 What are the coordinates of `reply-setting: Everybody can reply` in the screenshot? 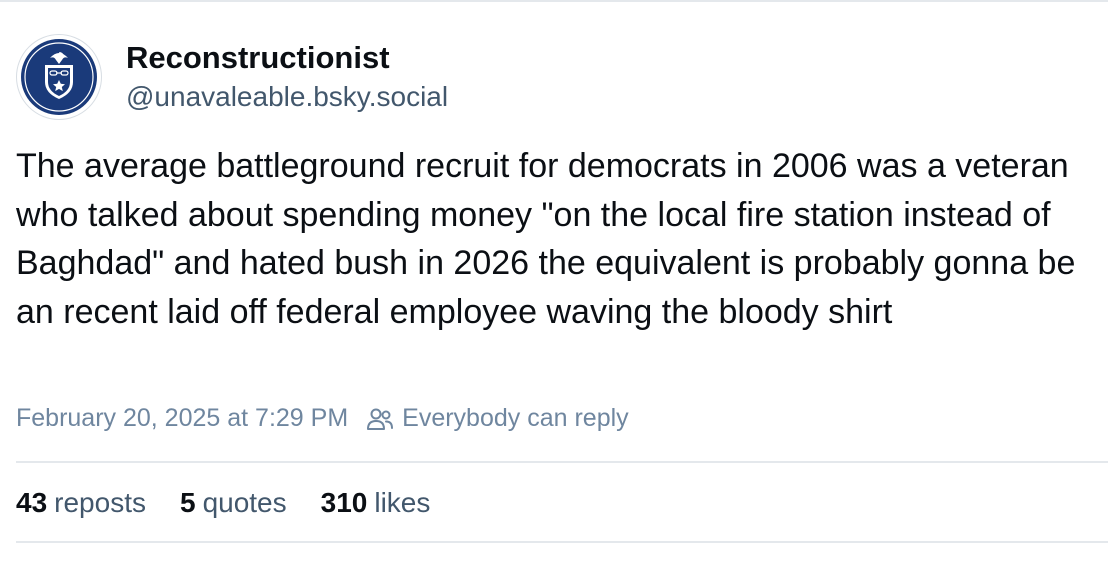 It's located at (497, 418).